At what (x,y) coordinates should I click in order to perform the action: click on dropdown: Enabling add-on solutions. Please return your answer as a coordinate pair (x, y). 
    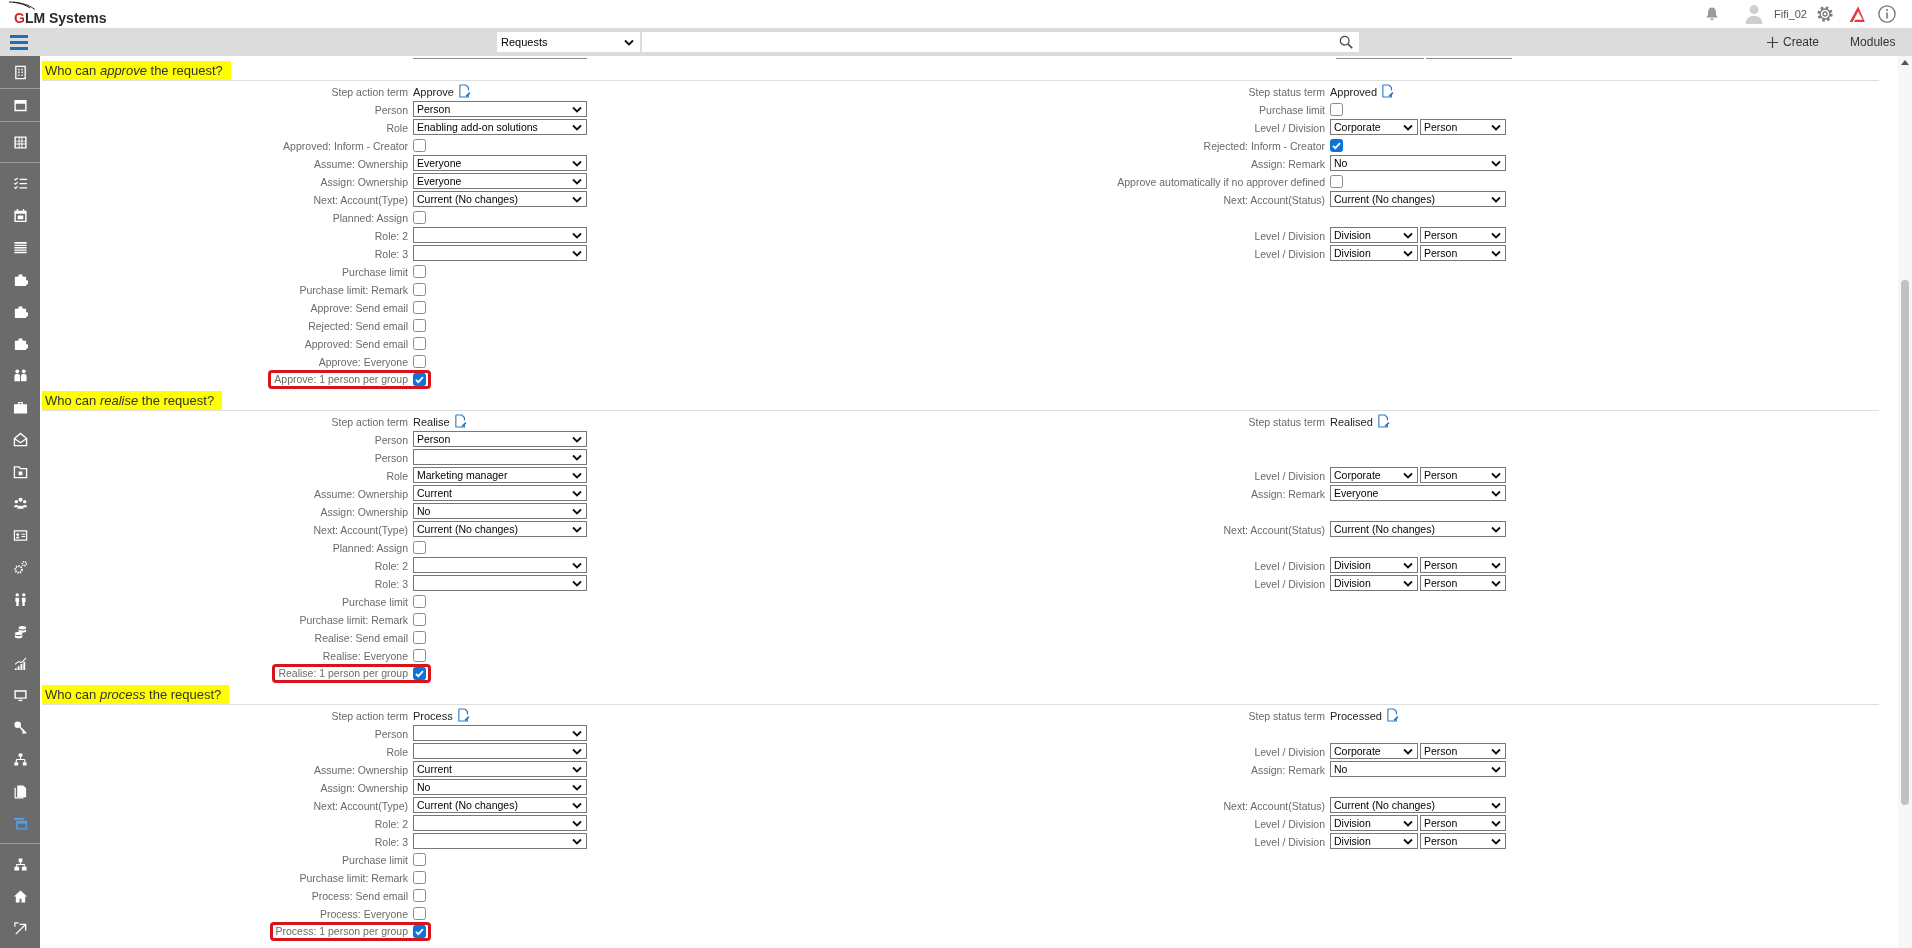
    Looking at the image, I should click on (500, 127).